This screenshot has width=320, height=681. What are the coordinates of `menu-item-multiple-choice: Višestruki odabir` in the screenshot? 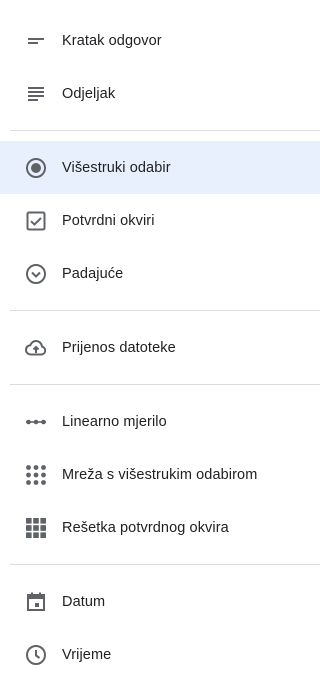 It's located at (160, 167).